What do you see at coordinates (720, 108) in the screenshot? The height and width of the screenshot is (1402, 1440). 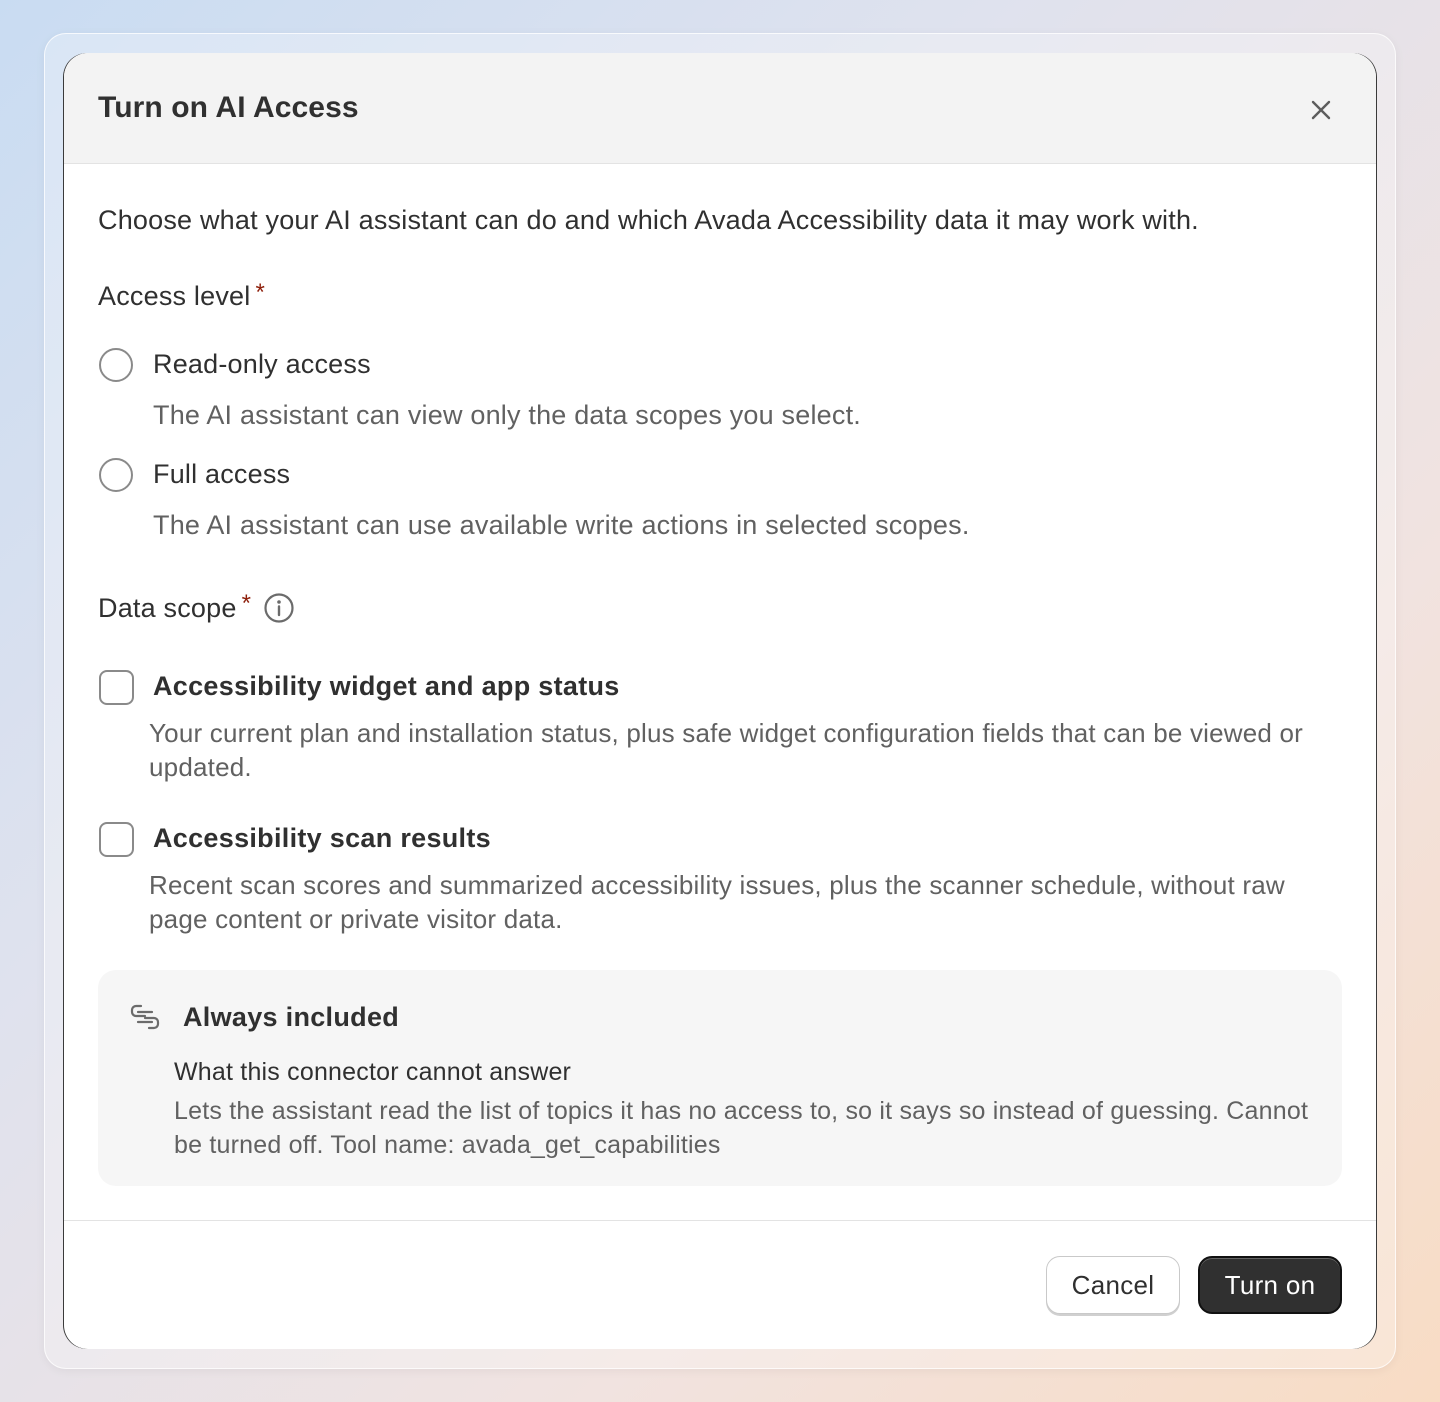 I see `modal-header: Turn on AI Access` at bounding box center [720, 108].